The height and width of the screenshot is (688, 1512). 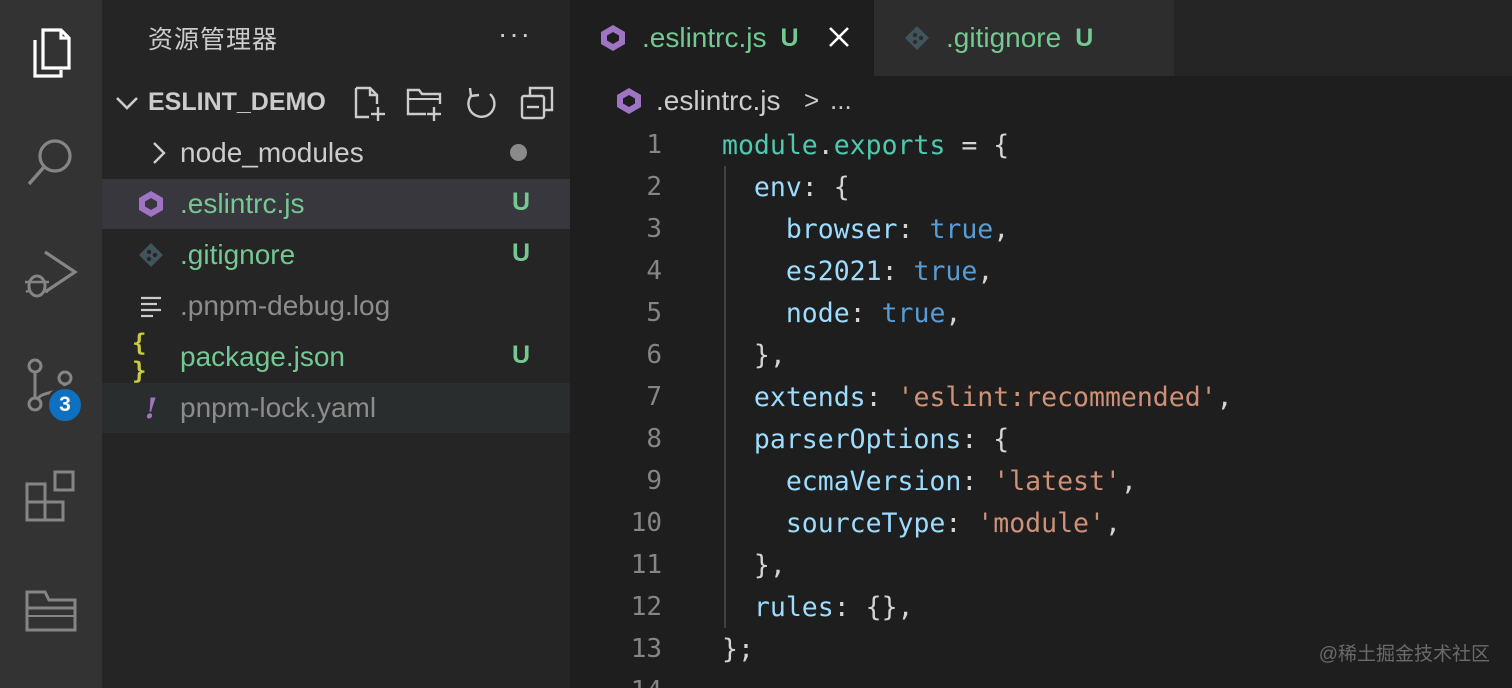 What do you see at coordinates (654, 481) in the screenshot?
I see `line-number: 9` at bounding box center [654, 481].